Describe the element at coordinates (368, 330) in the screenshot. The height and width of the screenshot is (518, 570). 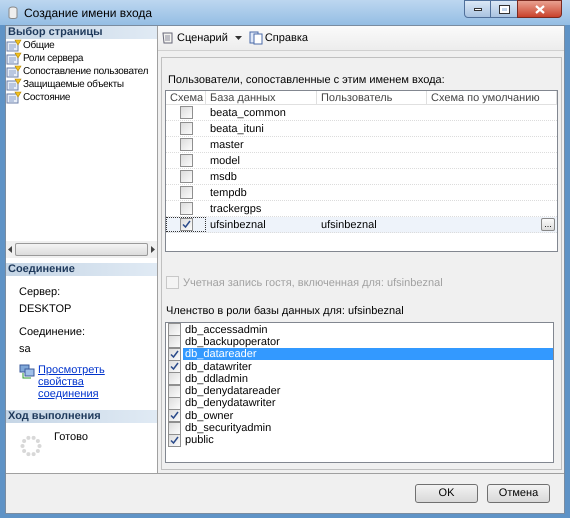
I see `role-item: db_accessadmin` at that location.